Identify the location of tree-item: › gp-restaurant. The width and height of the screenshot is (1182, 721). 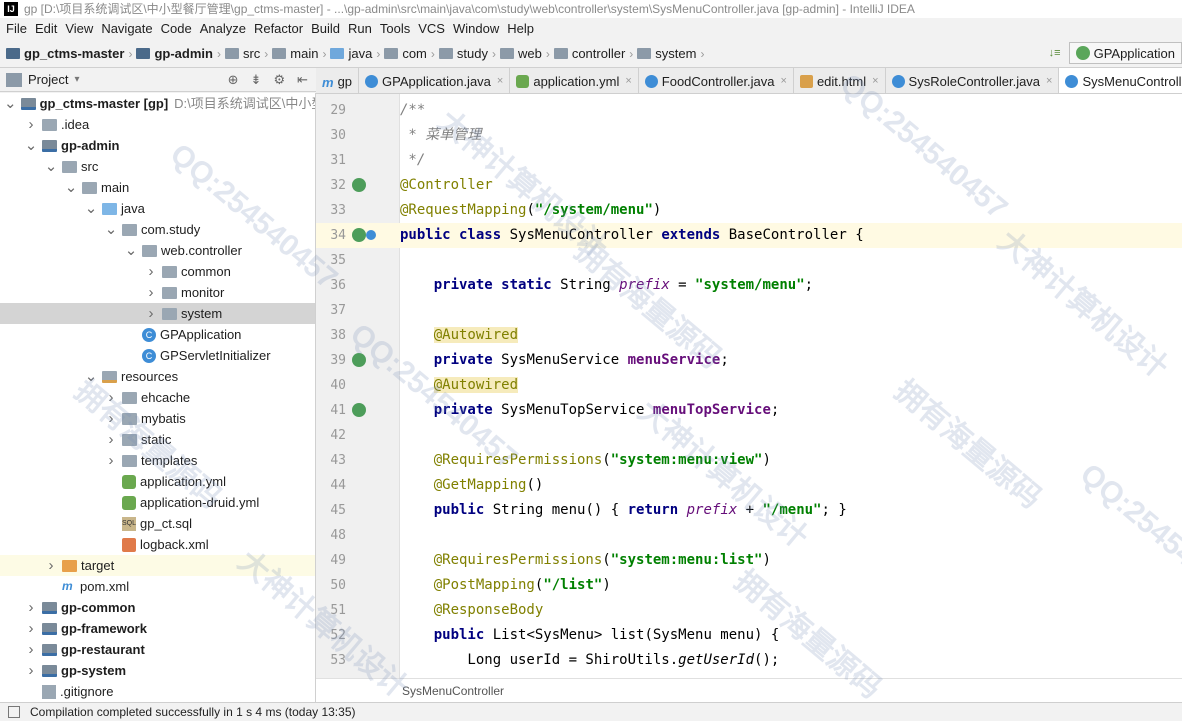
(157, 649).